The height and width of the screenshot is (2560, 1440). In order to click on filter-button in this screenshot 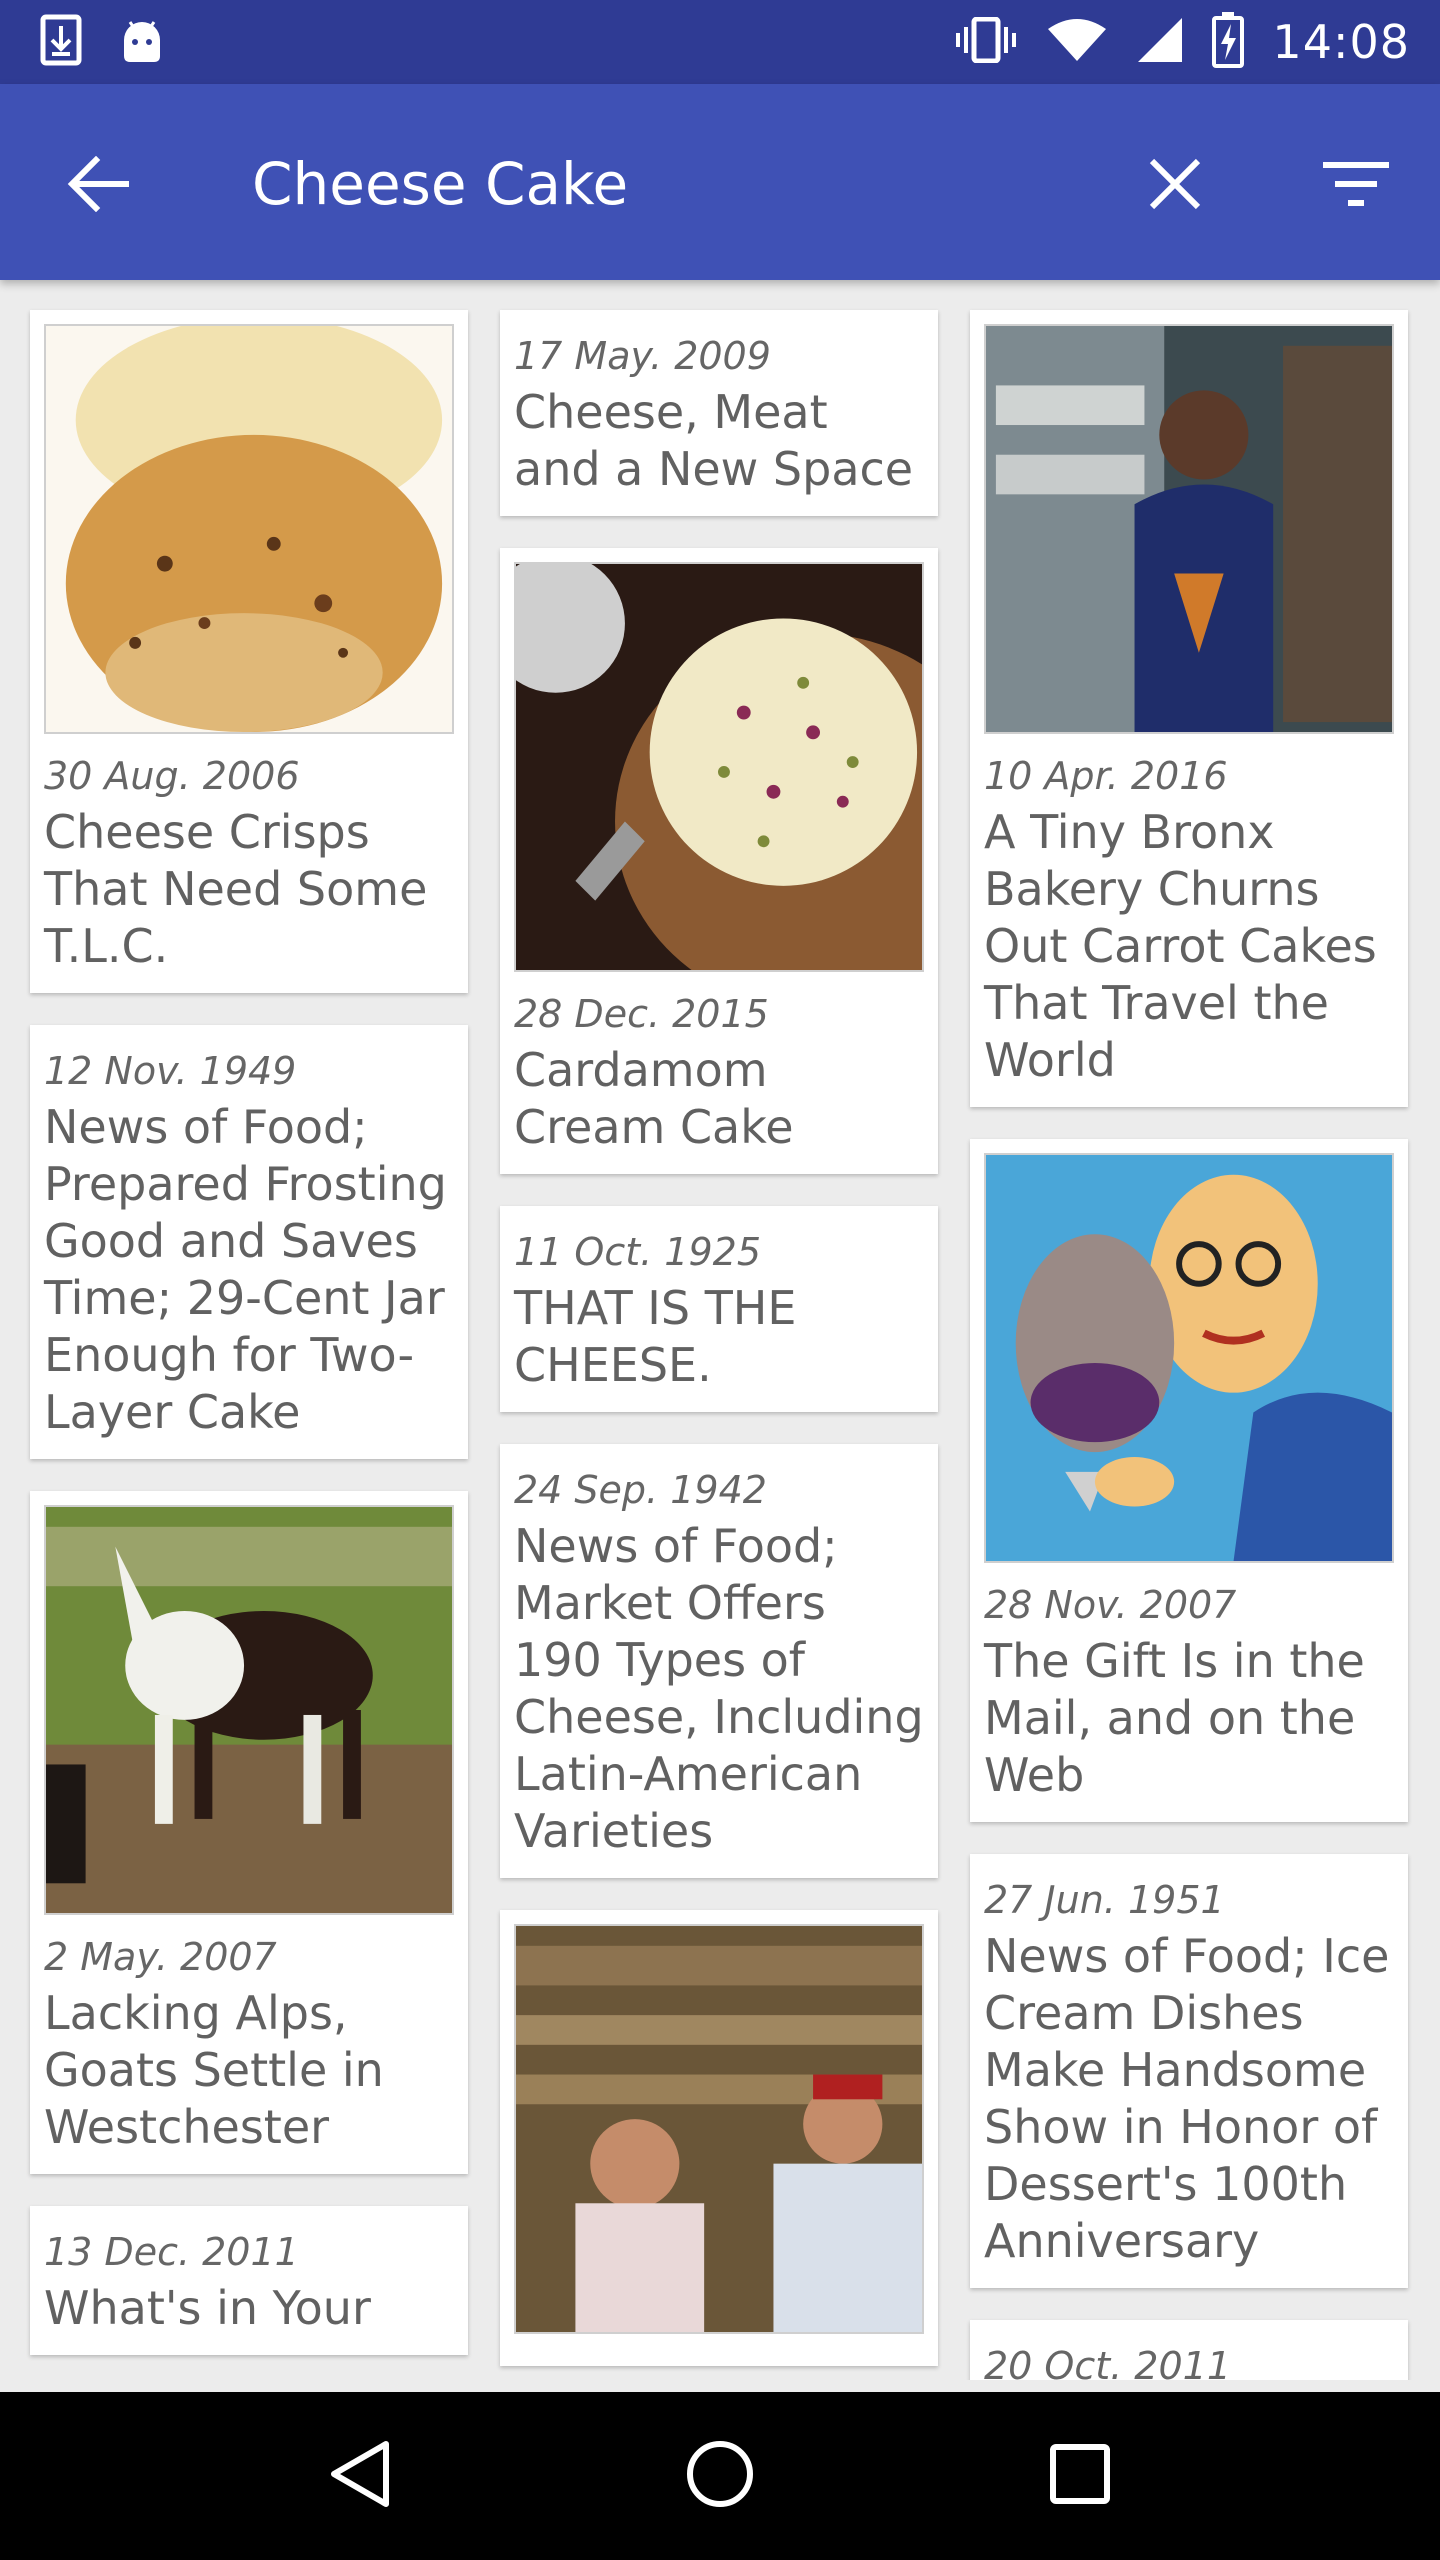, I will do `click(1356, 186)`.